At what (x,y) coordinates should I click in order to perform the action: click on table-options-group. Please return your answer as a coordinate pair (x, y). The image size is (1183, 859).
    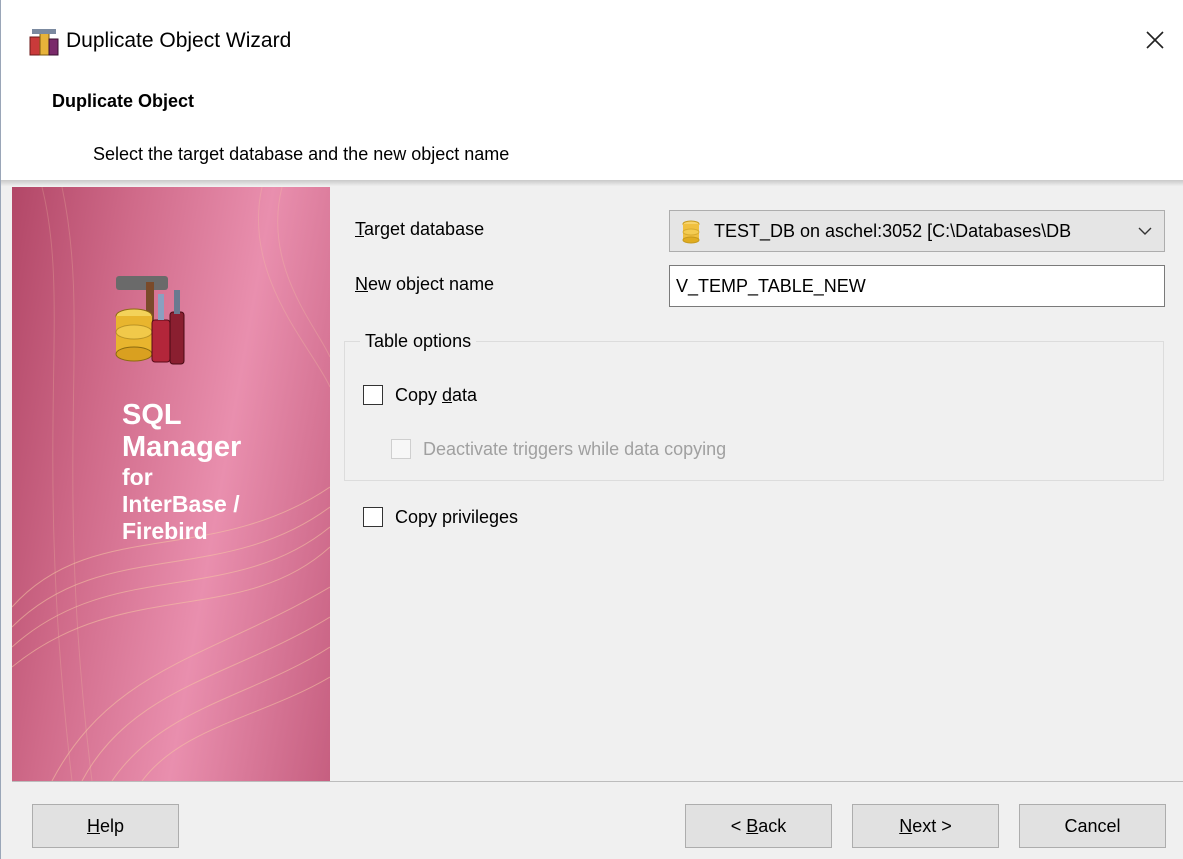
    Looking at the image, I should click on (754, 411).